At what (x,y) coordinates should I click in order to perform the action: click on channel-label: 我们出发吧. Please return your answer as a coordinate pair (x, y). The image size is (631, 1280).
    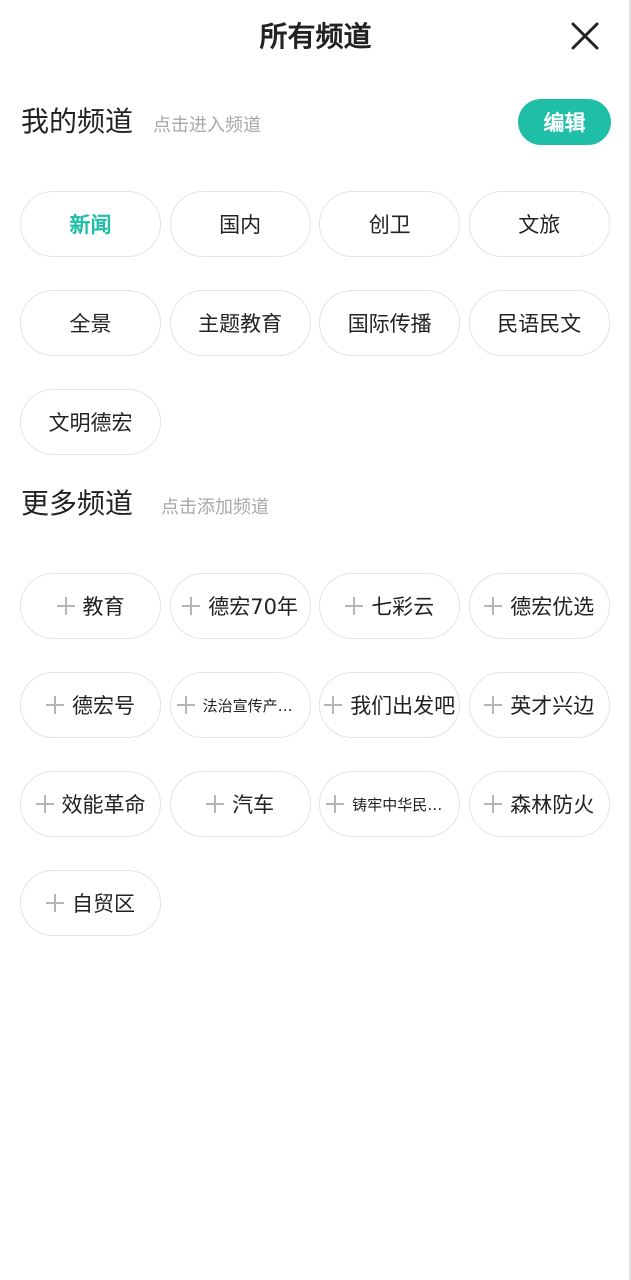
    Looking at the image, I should click on (403, 706).